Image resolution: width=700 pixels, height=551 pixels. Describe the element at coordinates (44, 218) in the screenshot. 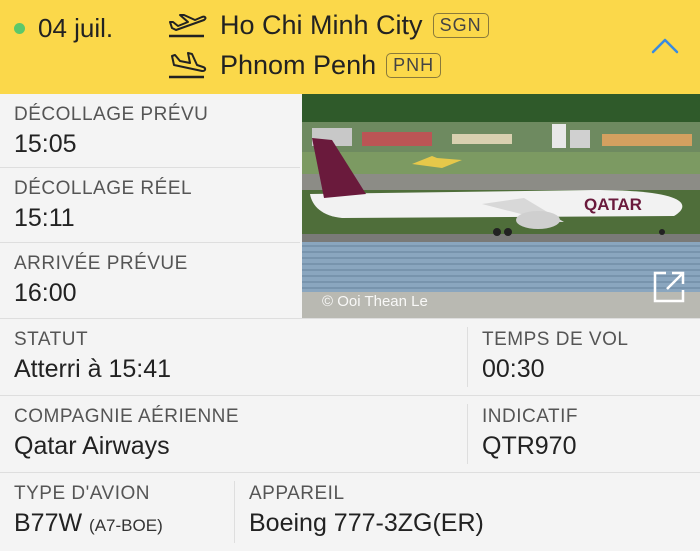

I see `actual-departure-value: 15:11` at that location.